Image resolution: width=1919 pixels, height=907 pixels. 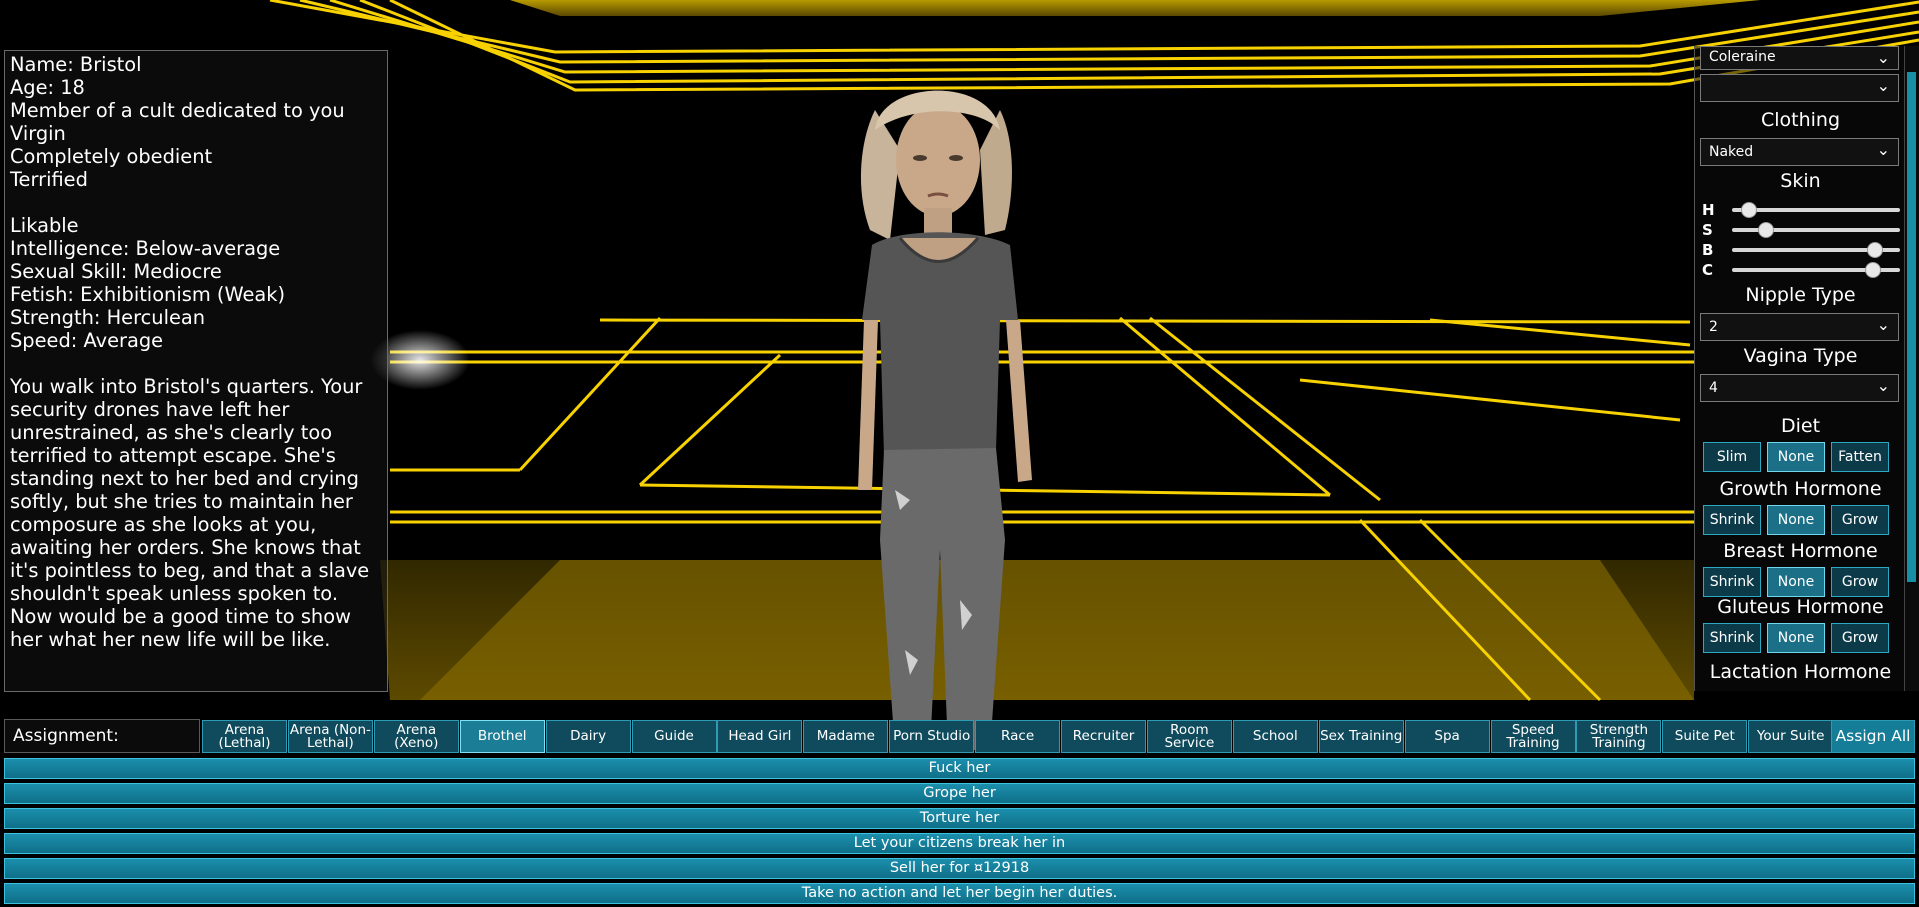 I want to click on info-age: Age: 18, so click(x=47, y=87).